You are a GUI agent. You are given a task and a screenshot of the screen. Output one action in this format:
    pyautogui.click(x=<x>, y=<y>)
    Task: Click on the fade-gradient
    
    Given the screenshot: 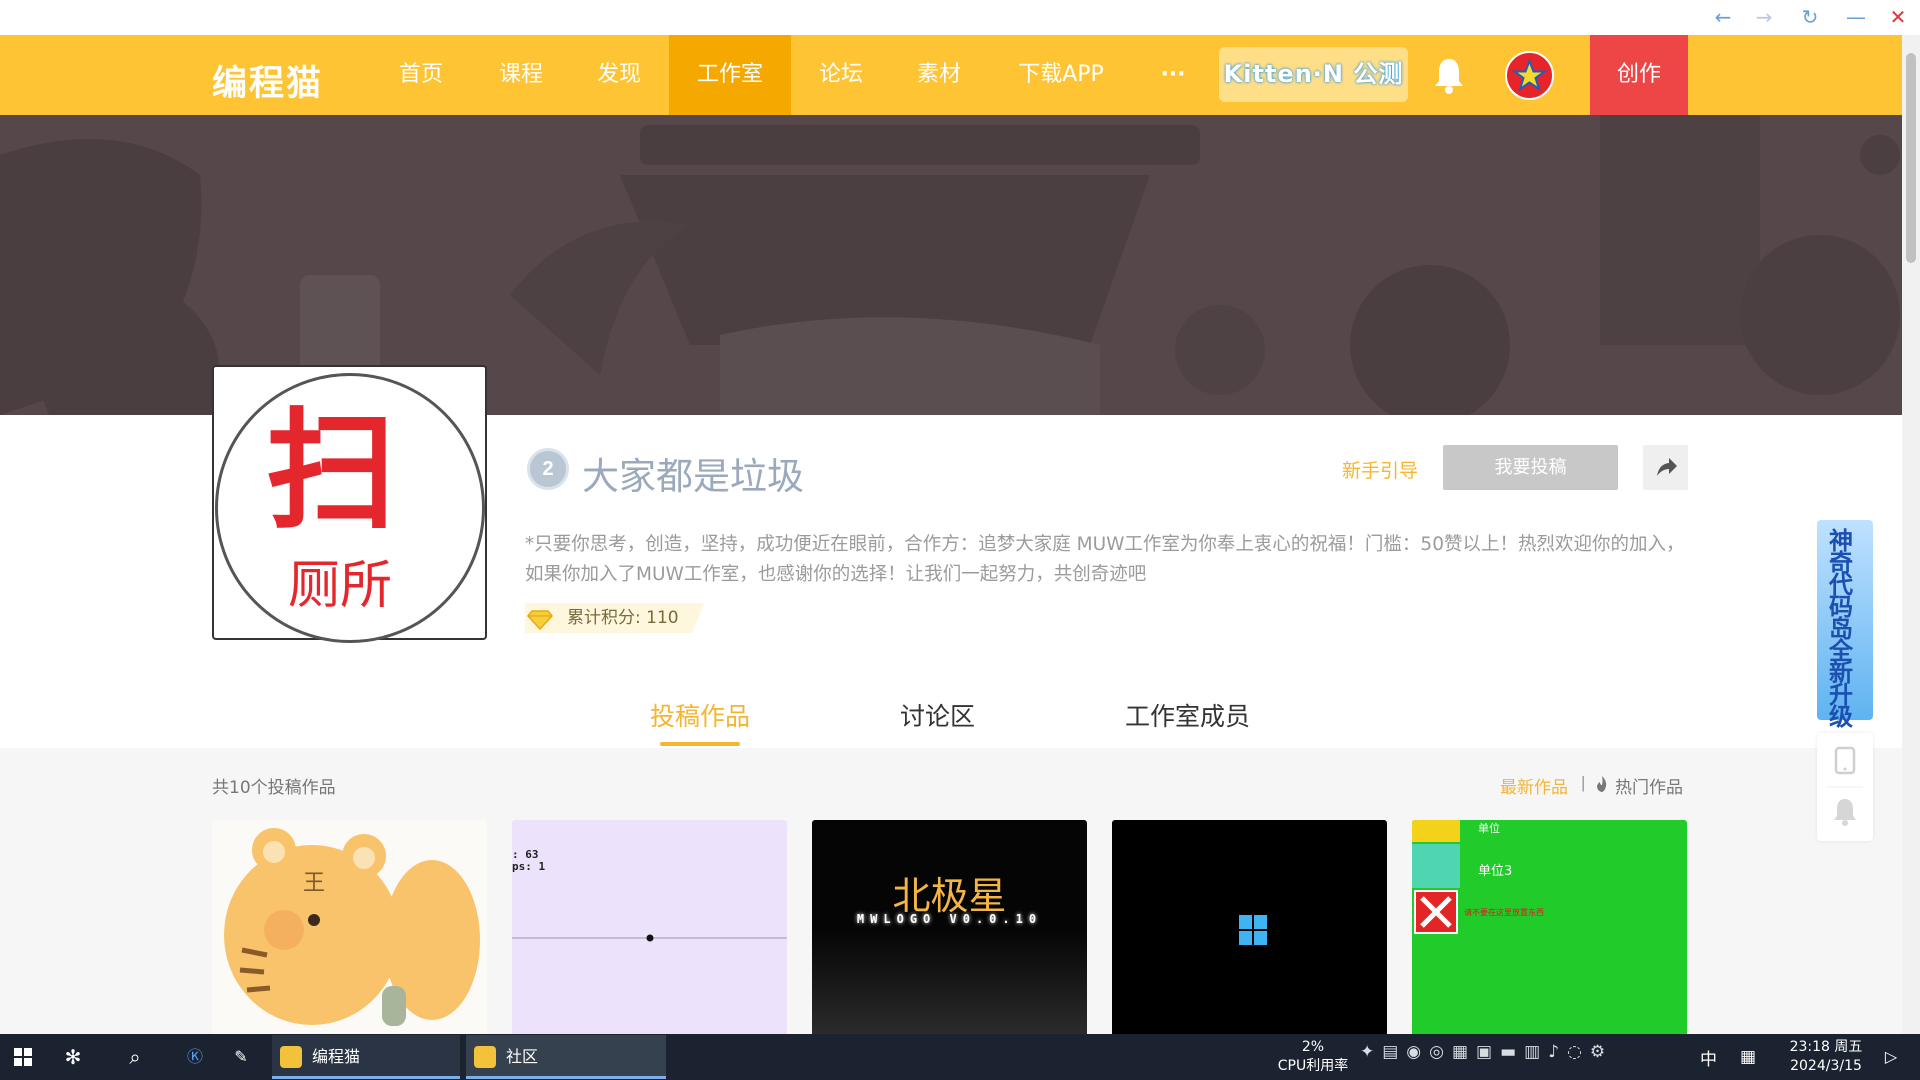 What is the action you would take?
    pyautogui.click(x=949, y=982)
    